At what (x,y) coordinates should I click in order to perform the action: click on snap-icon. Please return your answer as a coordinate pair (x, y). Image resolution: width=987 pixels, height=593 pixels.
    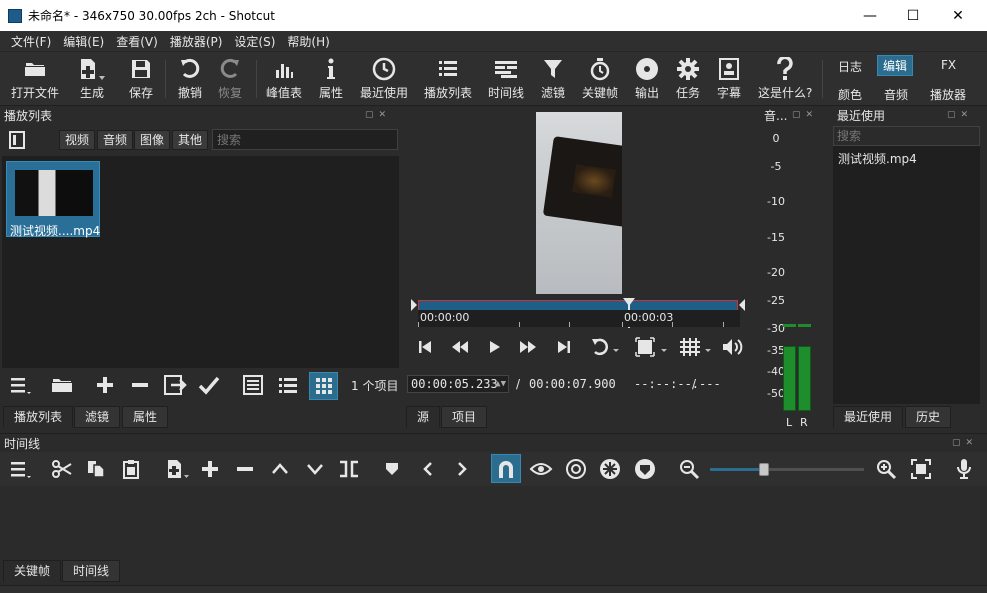
    Looking at the image, I should click on (506, 468).